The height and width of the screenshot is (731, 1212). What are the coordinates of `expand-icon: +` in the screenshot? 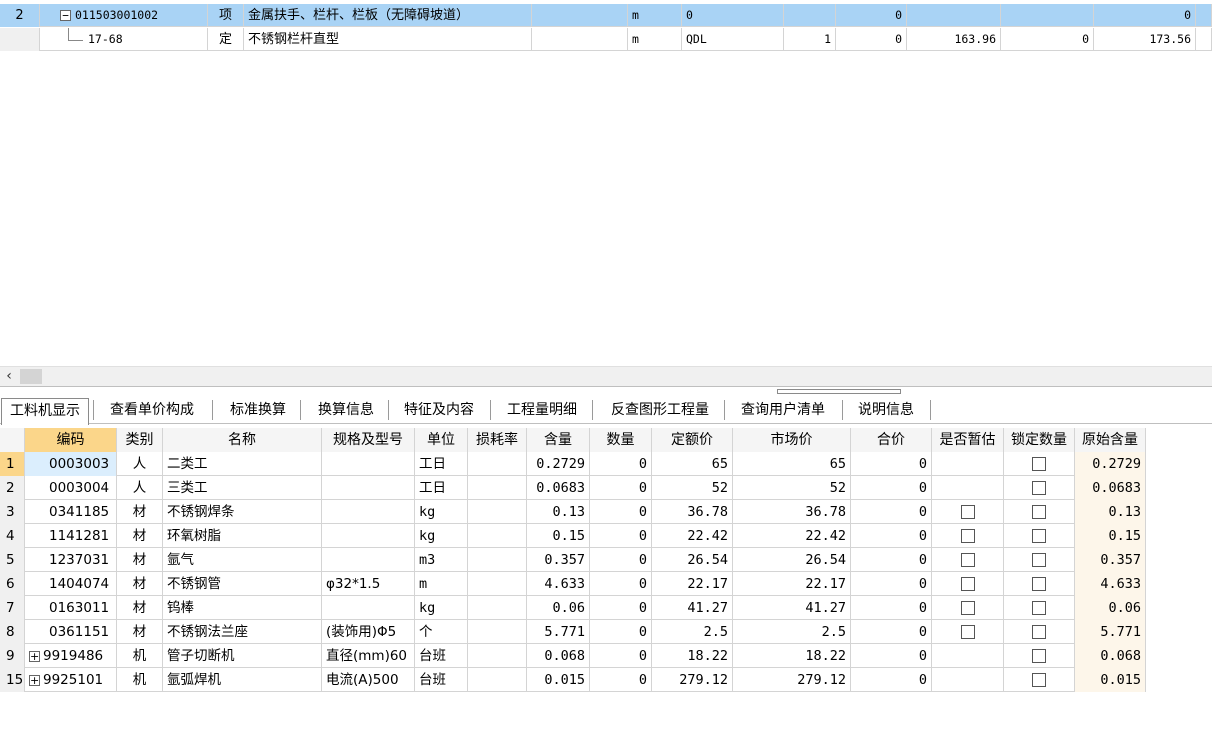 It's located at (34, 680).